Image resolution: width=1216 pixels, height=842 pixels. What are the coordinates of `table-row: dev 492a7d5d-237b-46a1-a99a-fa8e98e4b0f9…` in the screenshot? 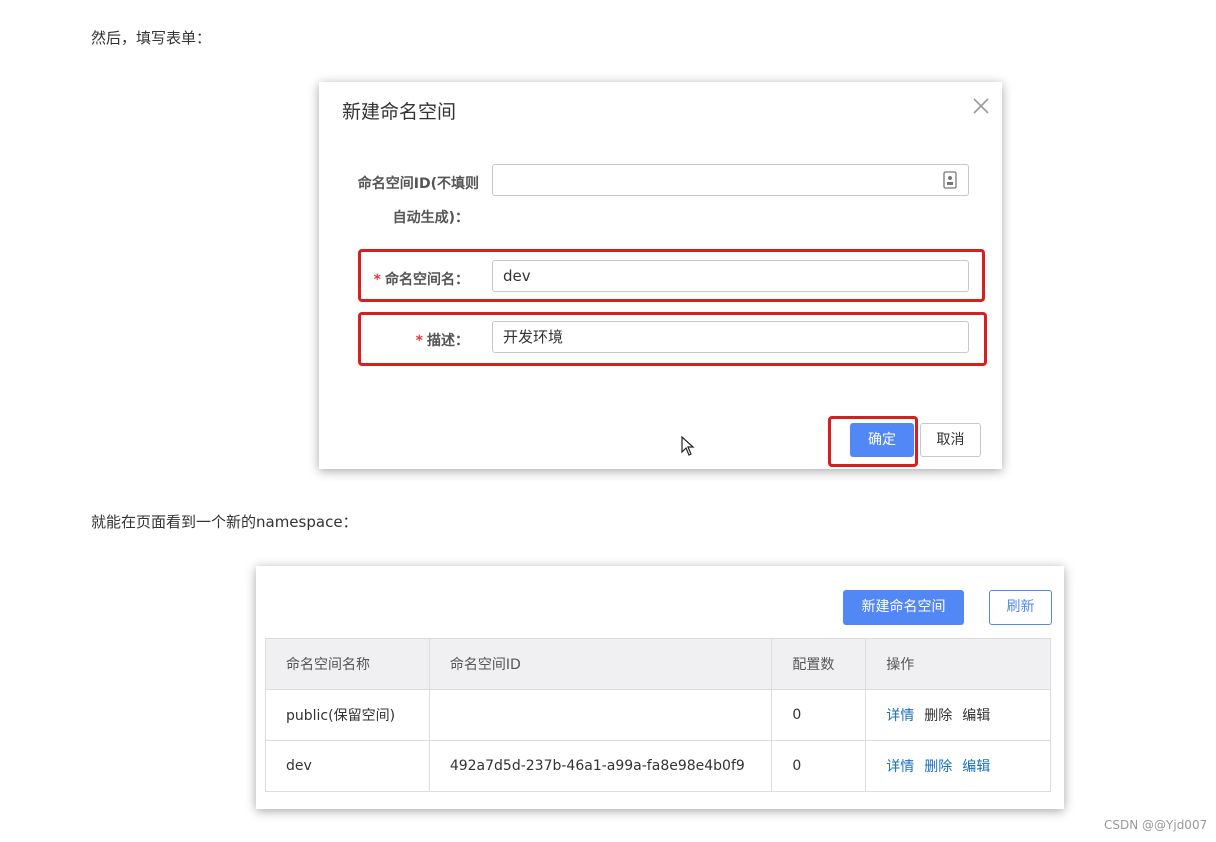 It's located at (658, 766).